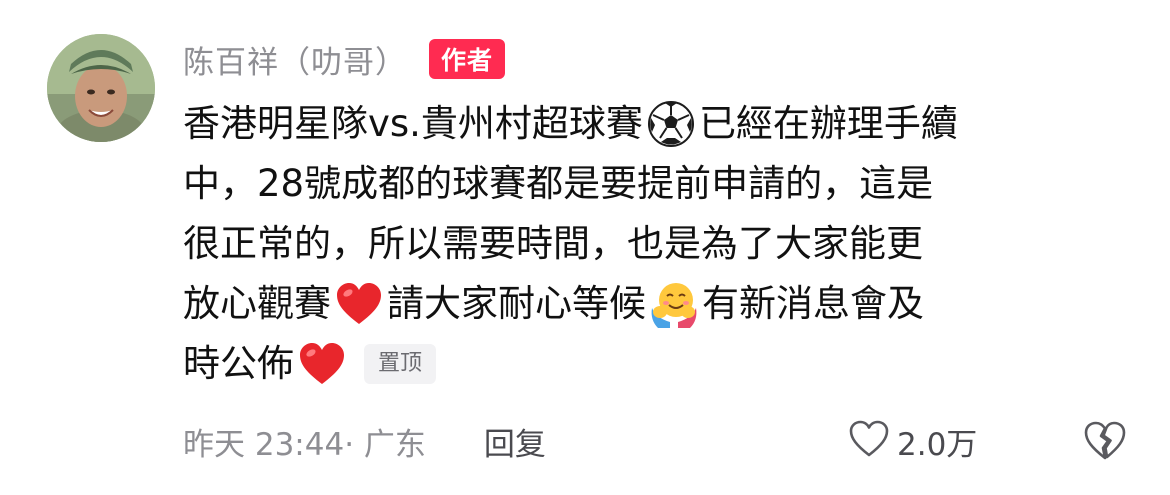 The image size is (1170, 495). Describe the element at coordinates (101, 88) in the screenshot. I see `avatar` at that location.